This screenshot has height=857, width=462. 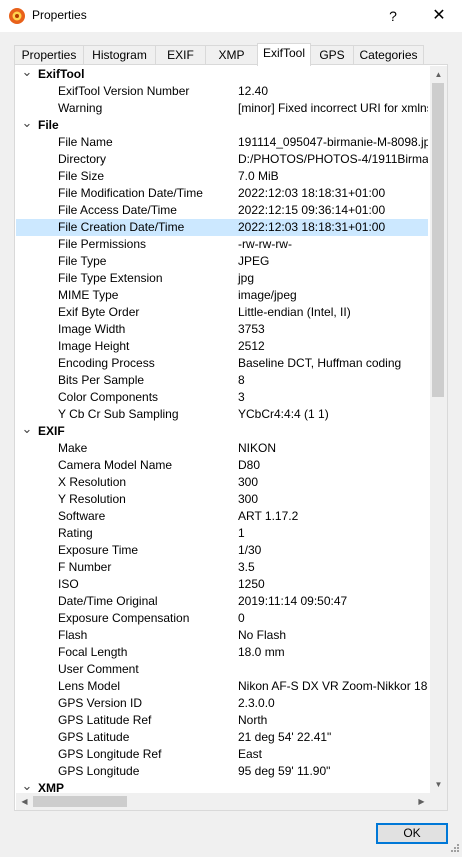 What do you see at coordinates (81, 176) in the screenshot?
I see `tag-name: File Size` at bounding box center [81, 176].